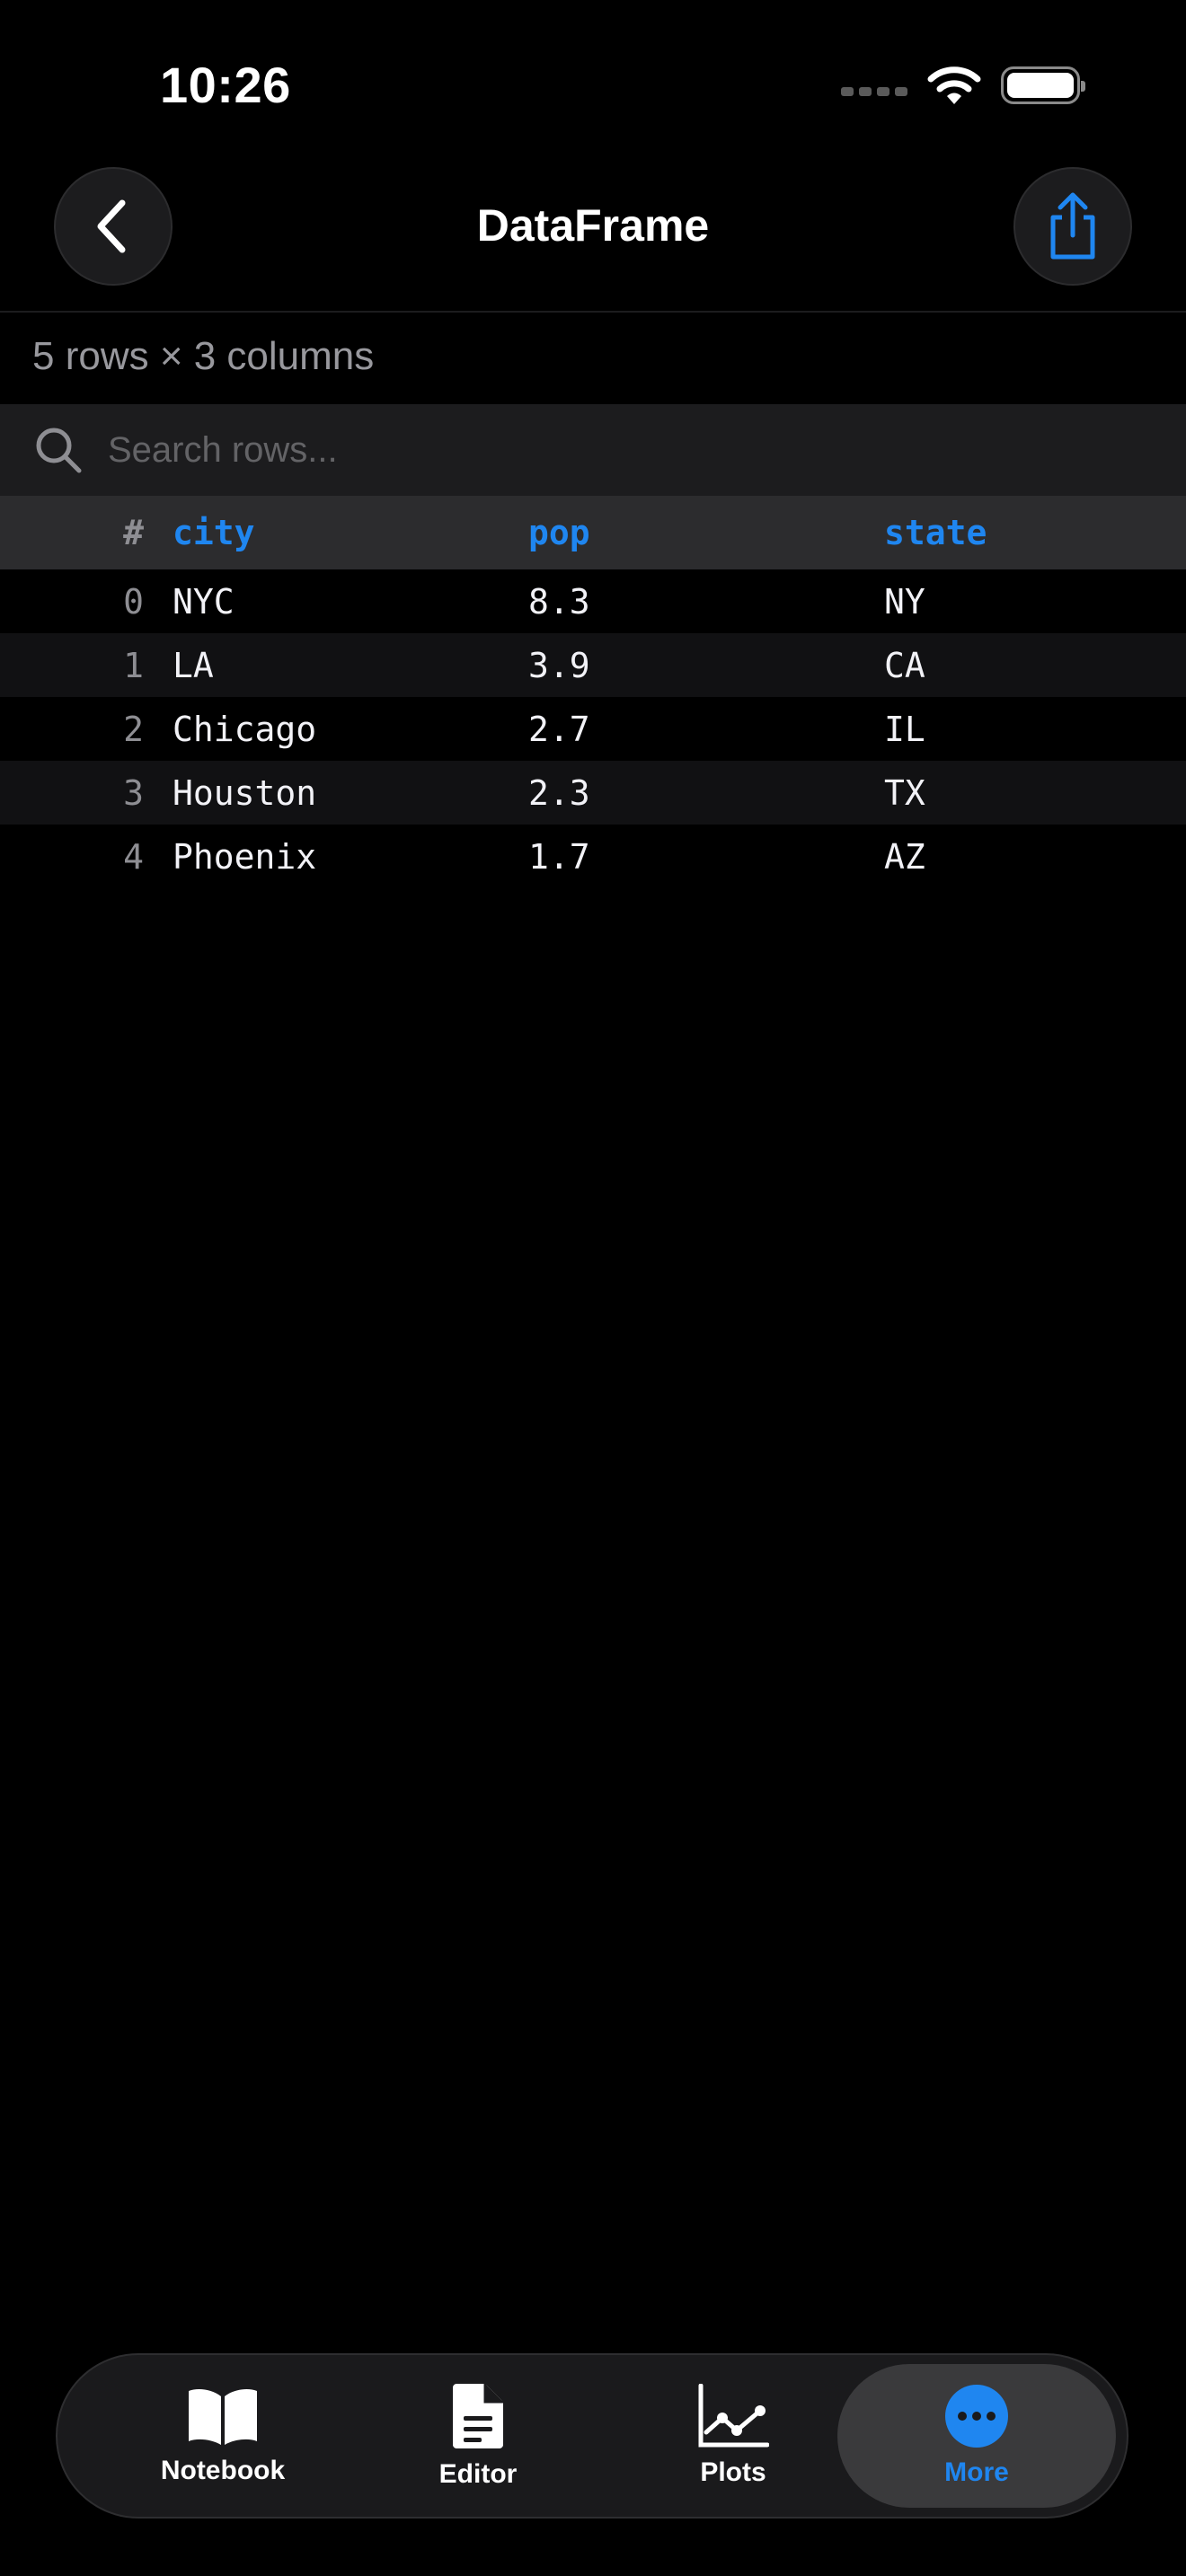 This screenshot has width=1186, height=2576. I want to click on row-index: 0, so click(133, 601).